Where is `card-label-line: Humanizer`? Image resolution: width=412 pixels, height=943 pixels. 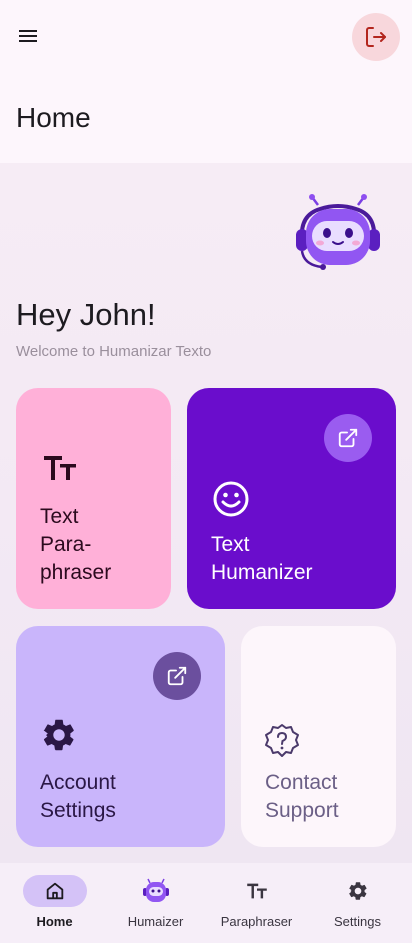
card-label-line: Humanizer is located at coordinates (262, 572).